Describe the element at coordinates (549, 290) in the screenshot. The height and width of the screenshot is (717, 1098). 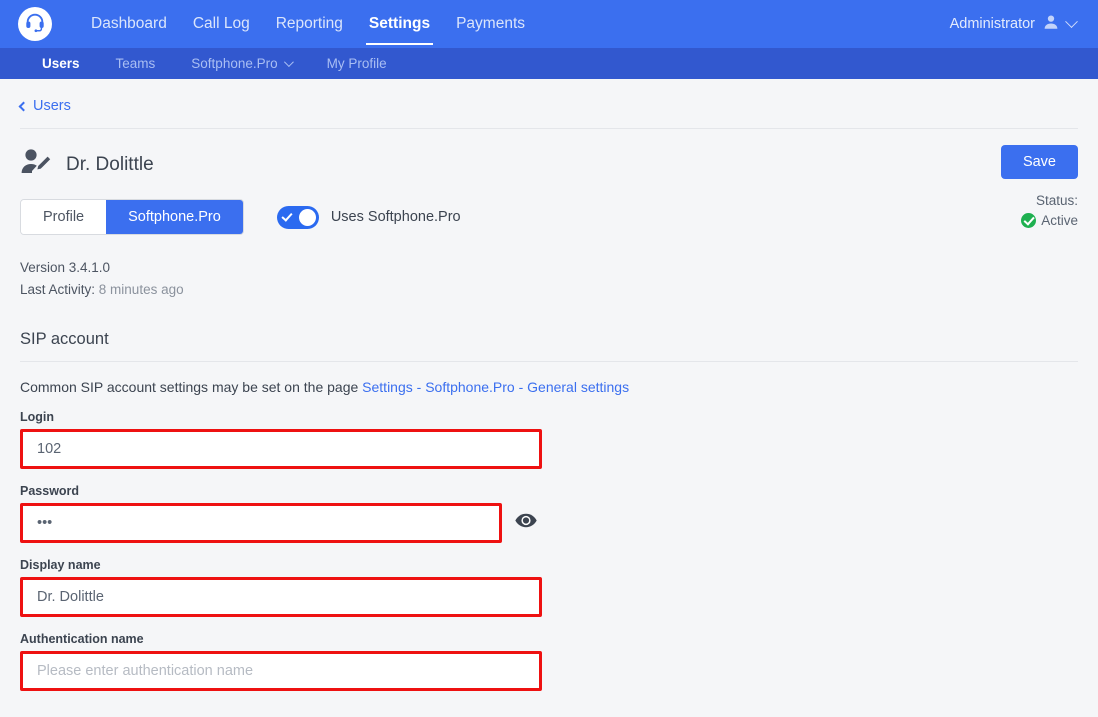
I see `last-activity-row: Last Activity: 8 minutes ago` at that location.